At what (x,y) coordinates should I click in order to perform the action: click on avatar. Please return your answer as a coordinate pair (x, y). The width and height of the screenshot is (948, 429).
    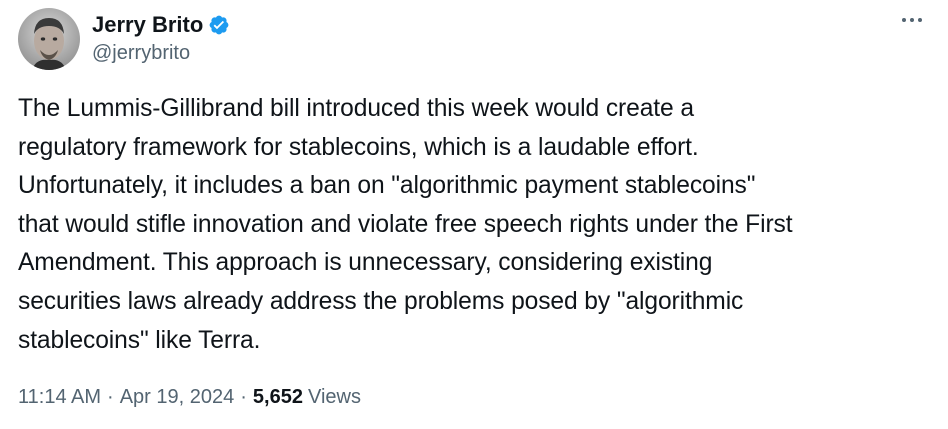
    Looking at the image, I should click on (49, 39).